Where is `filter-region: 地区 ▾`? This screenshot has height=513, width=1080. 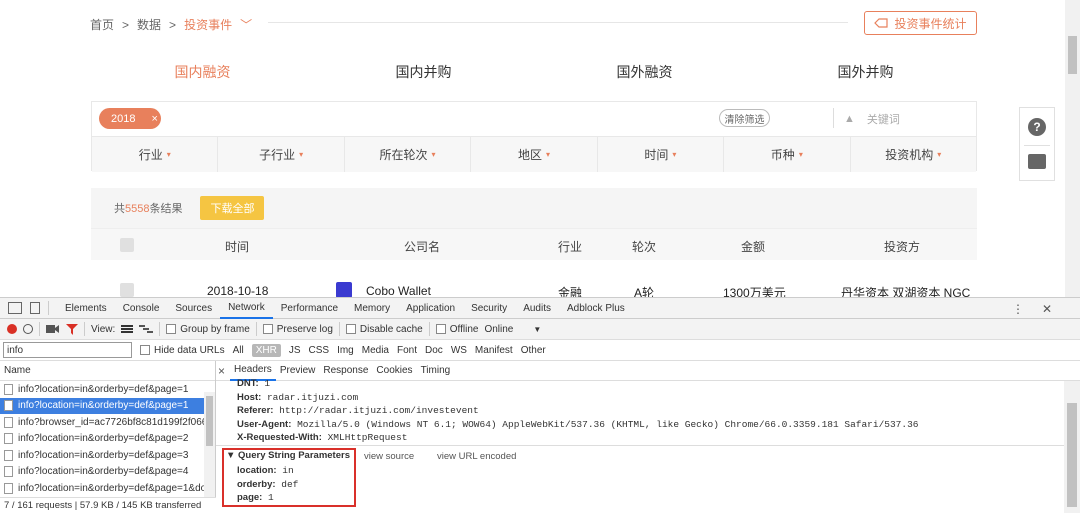
filter-region: 地区 ▾ is located at coordinates (534, 154).